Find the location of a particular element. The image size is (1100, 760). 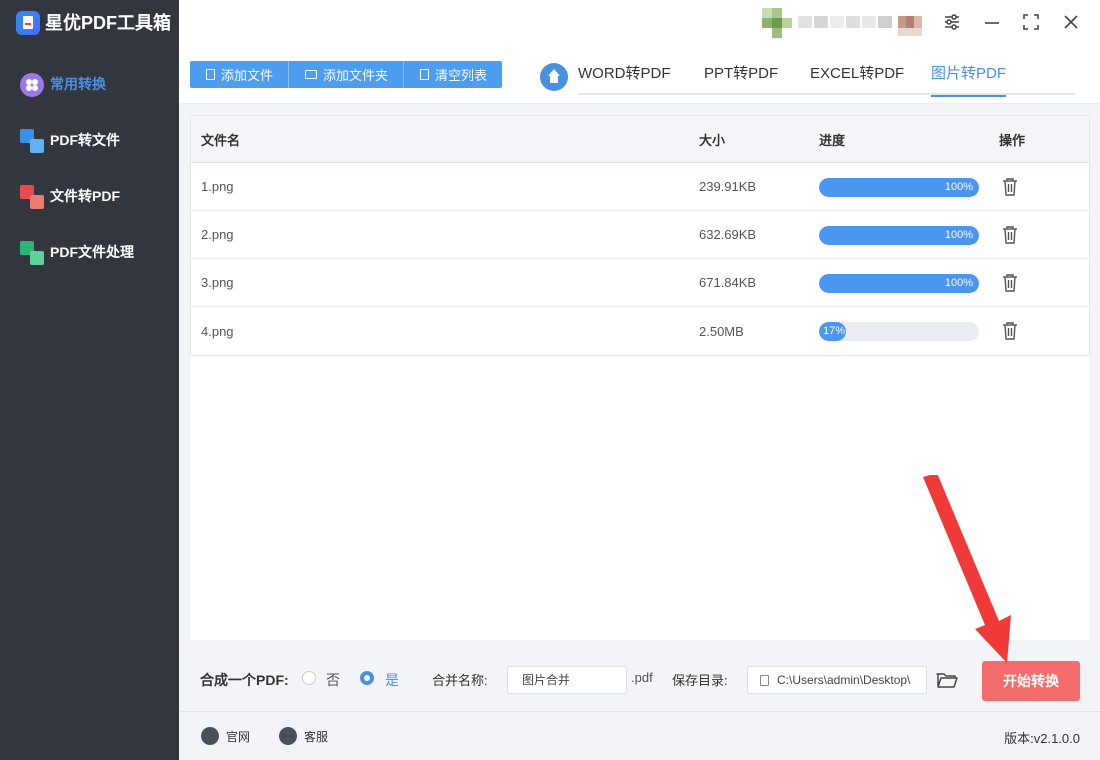

file-button-group: 添加文件 添加文件夹 清空列表 is located at coordinates (346, 74).